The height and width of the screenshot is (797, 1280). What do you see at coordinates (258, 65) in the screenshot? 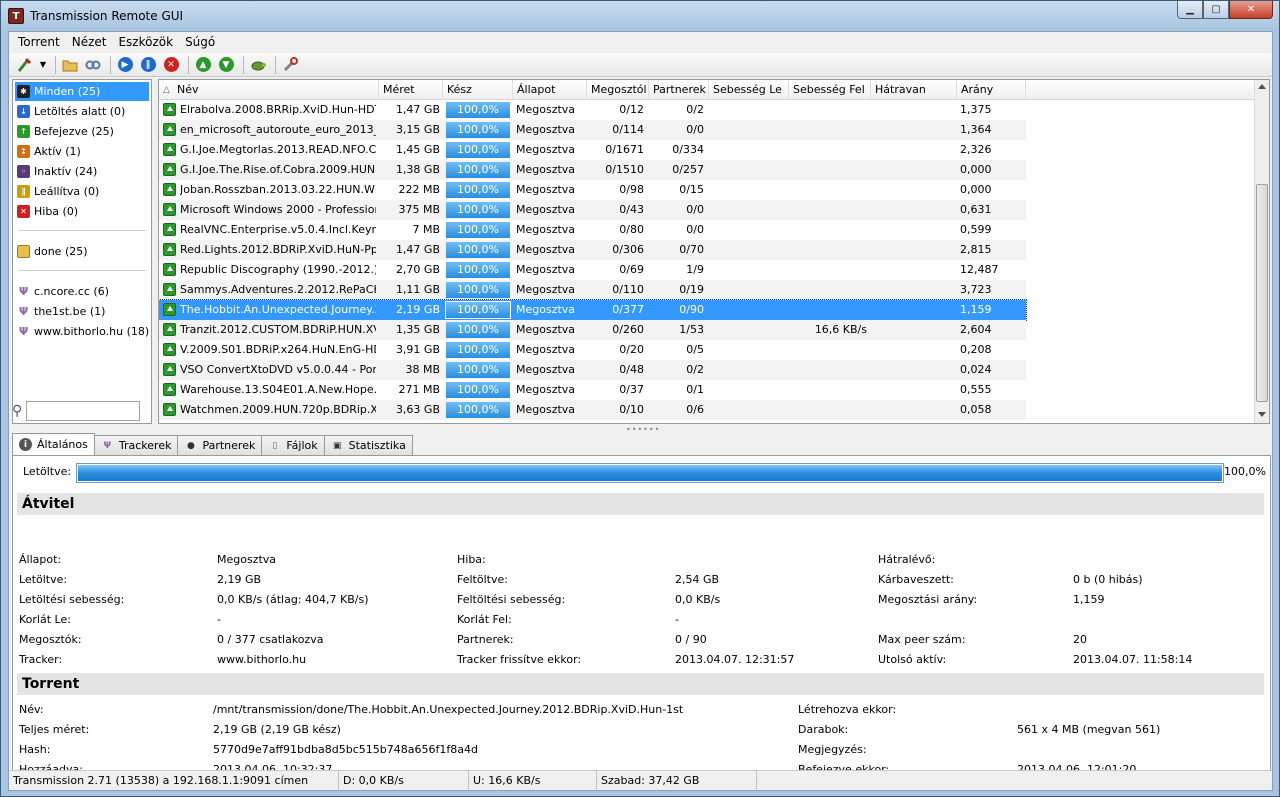
I see `speed-limit-button` at bounding box center [258, 65].